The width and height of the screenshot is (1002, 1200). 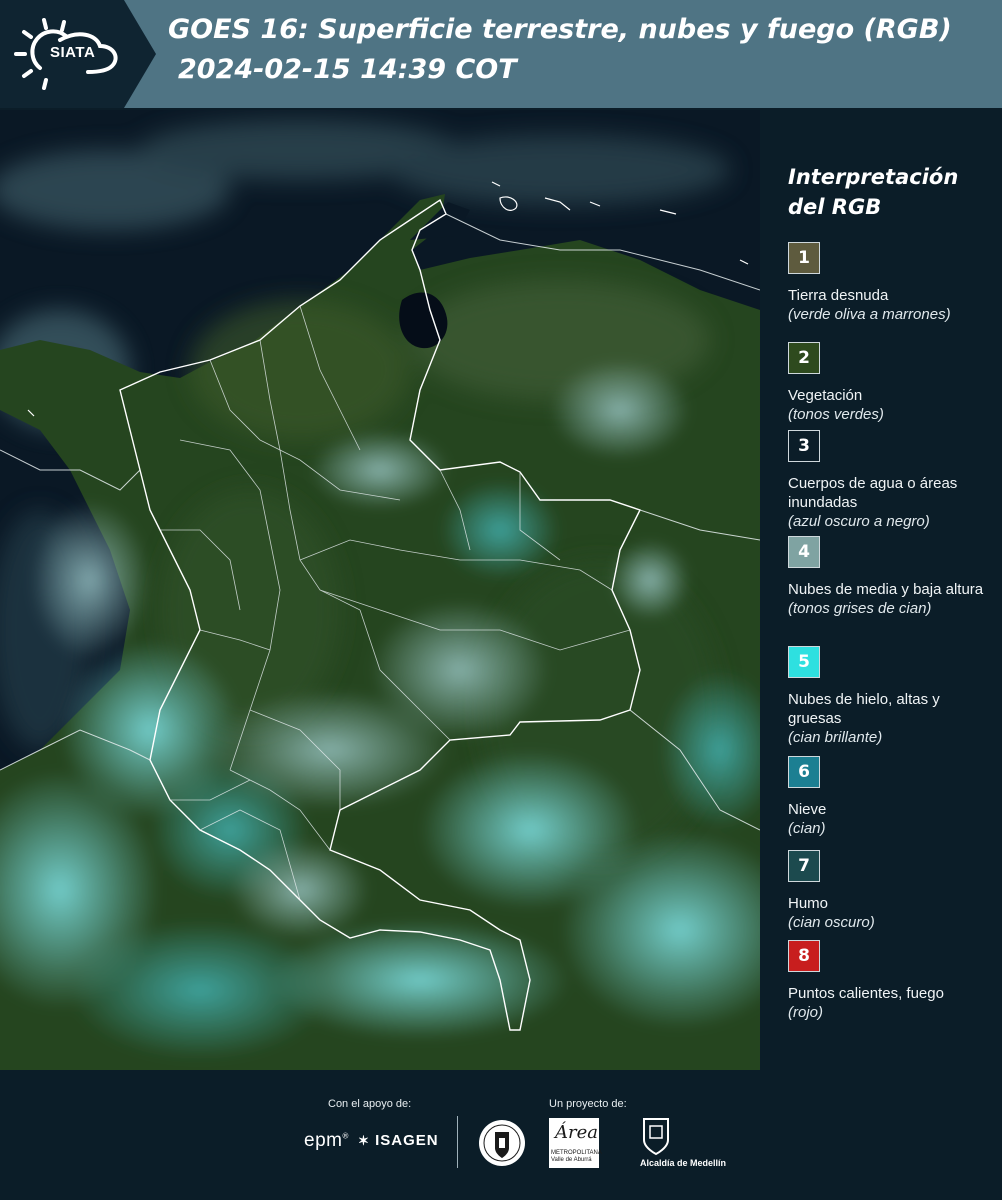 I want to click on legend-swatch: 1, so click(x=804, y=258).